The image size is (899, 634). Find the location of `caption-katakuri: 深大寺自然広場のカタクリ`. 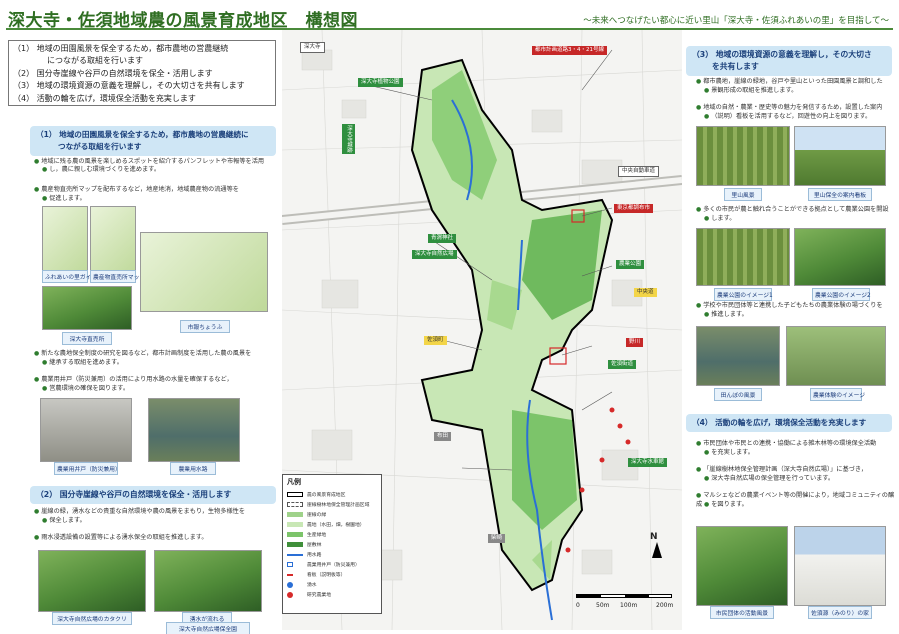

caption-katakuri: 深大寺自然広場のカタクリ is located at coordinates (92, 618).